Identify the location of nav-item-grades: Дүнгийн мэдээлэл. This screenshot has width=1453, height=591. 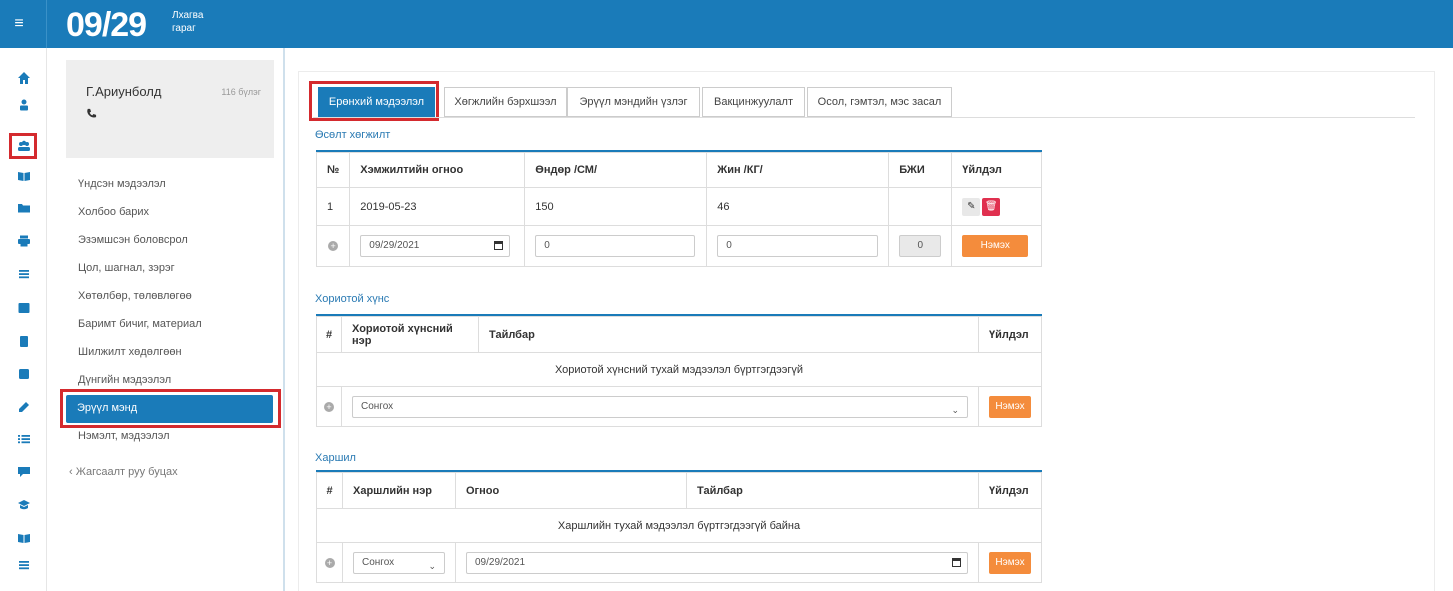
(124, 380).